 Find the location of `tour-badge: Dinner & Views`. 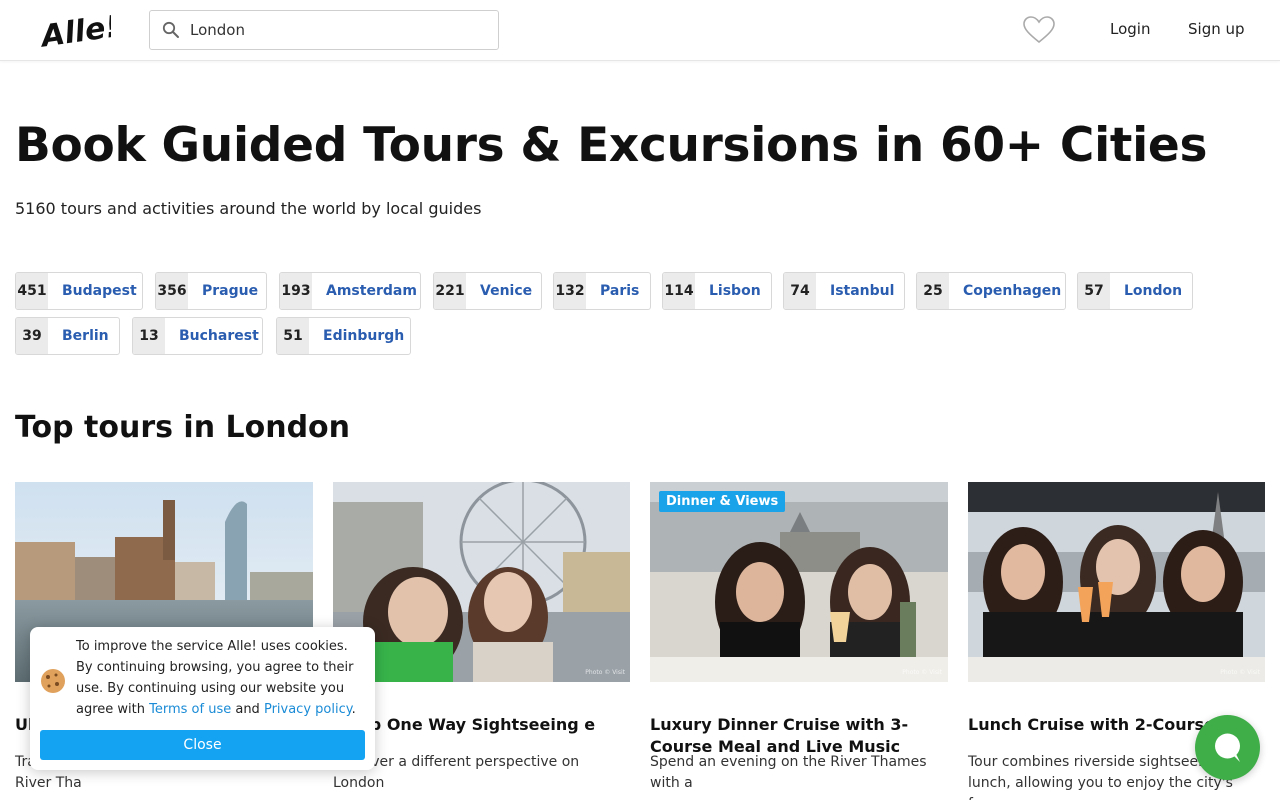

tour-badge: Dinner & Views is located at coordinates (722, 501).